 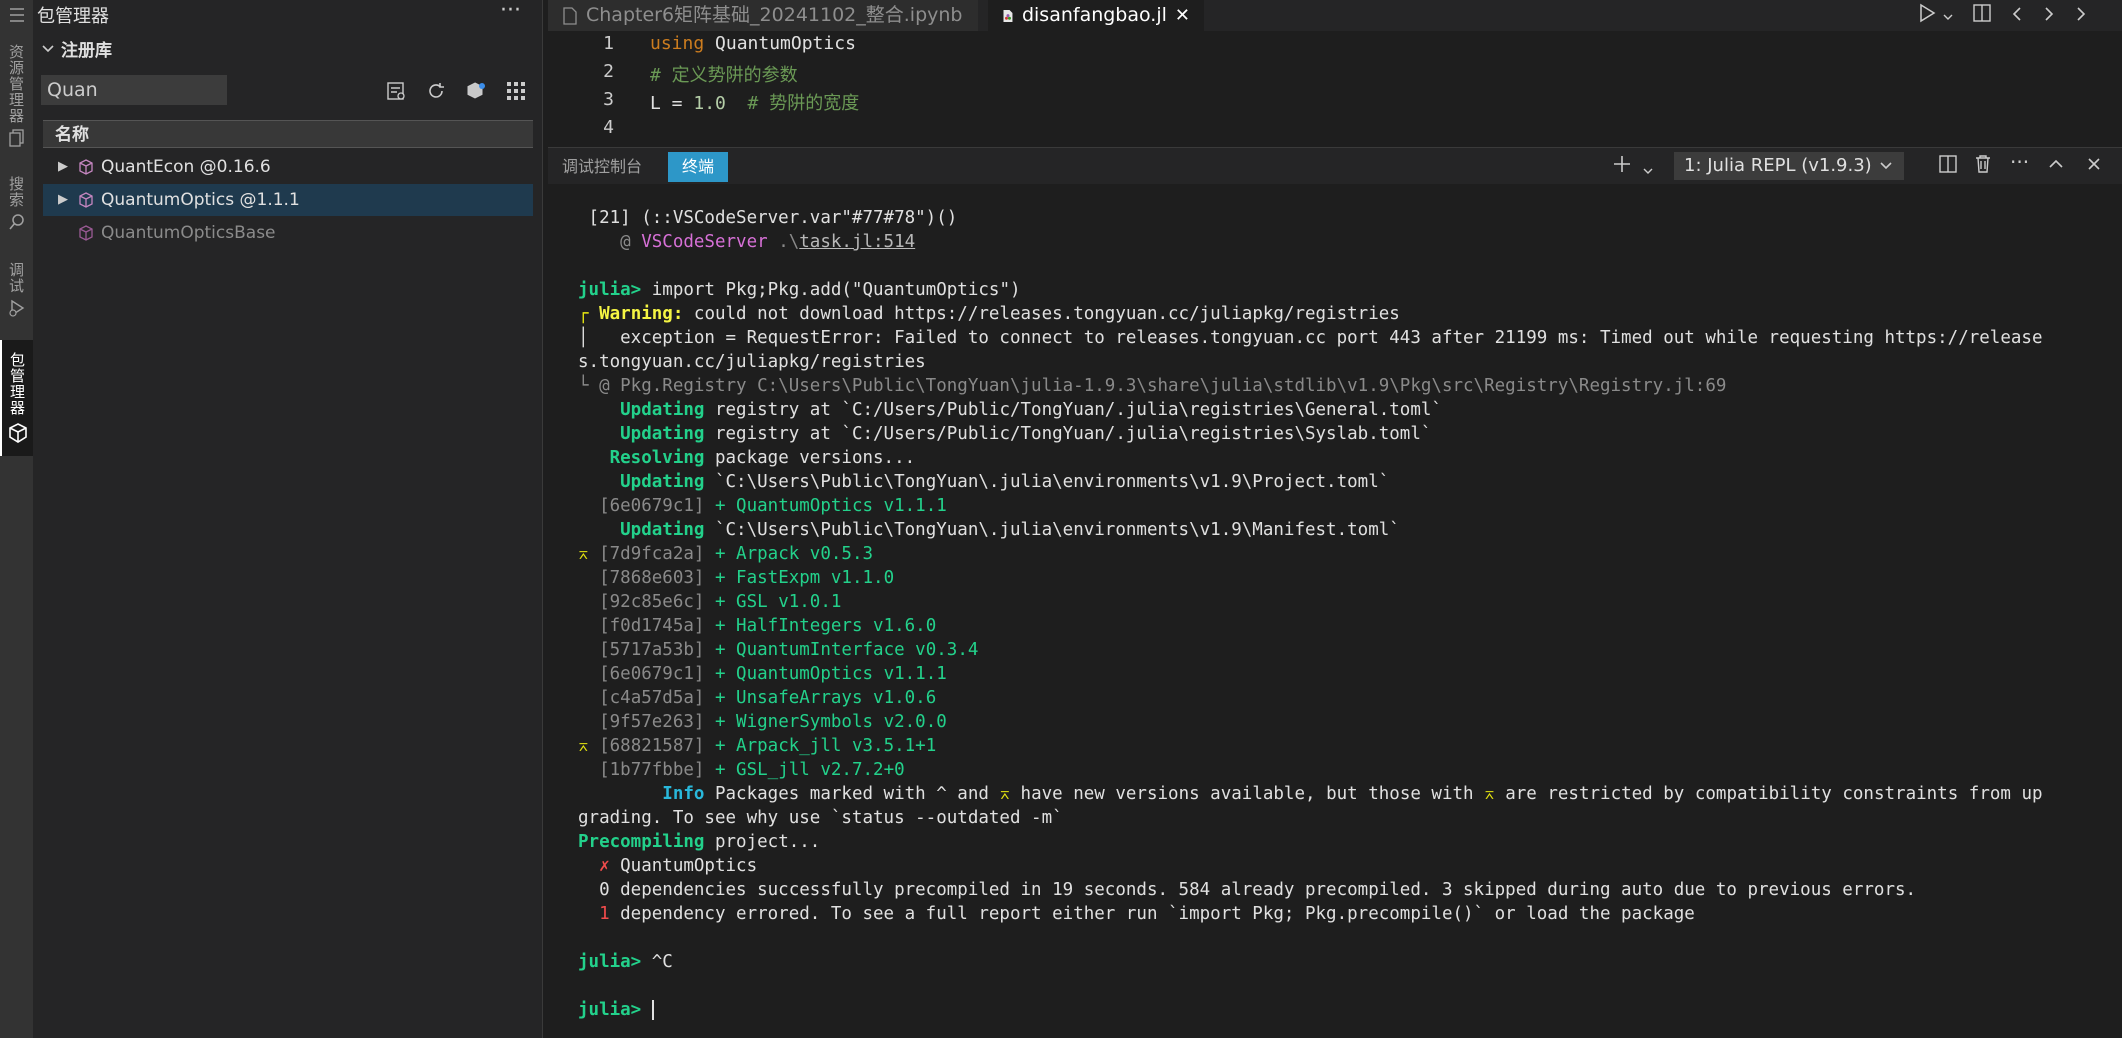 I want to click on close-panel-icon, so click(x=2094, y=166).